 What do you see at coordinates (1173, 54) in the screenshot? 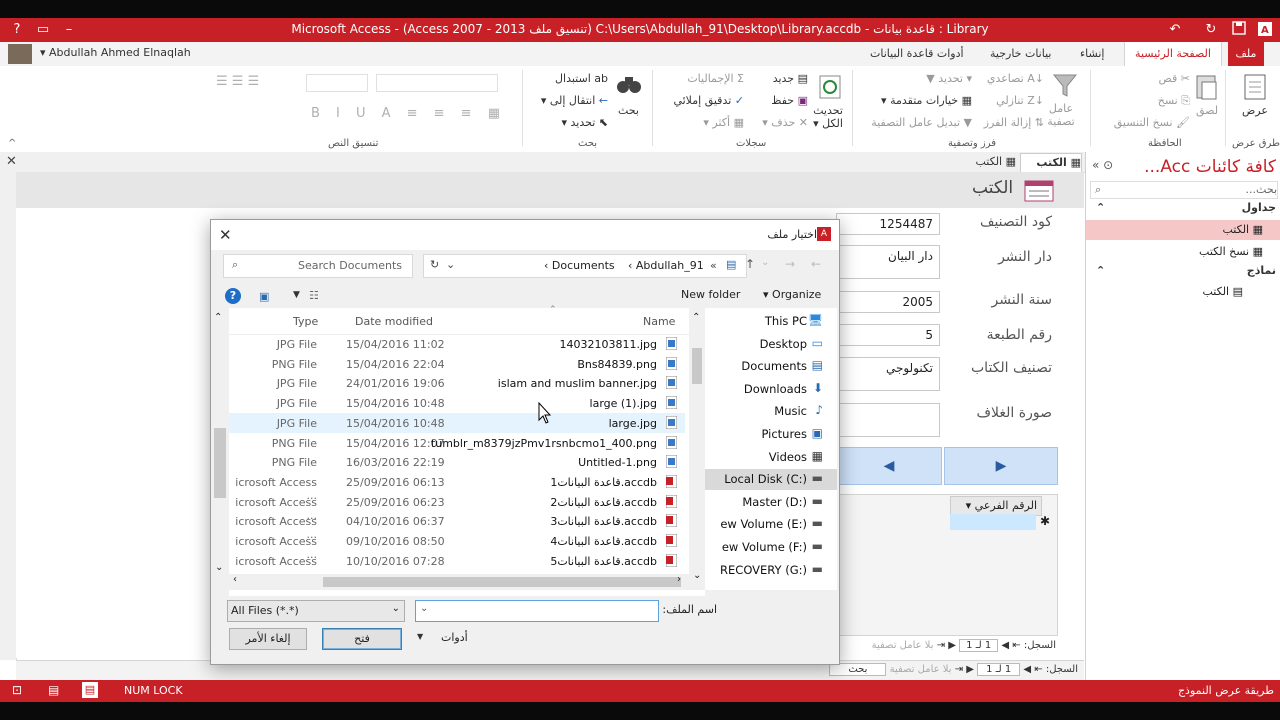
I see `tab-home: الصفحة الرئيسية` at bounding box center [1173, 54].